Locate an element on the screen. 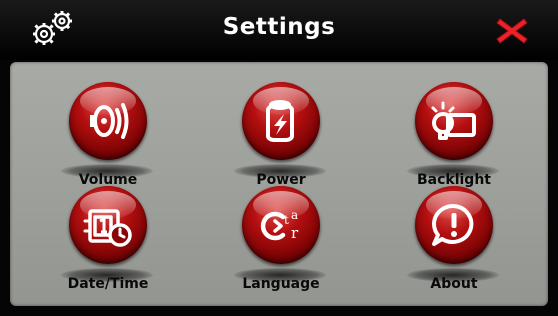  date-time-button: Date/Time is located at coordinates (108, 244).